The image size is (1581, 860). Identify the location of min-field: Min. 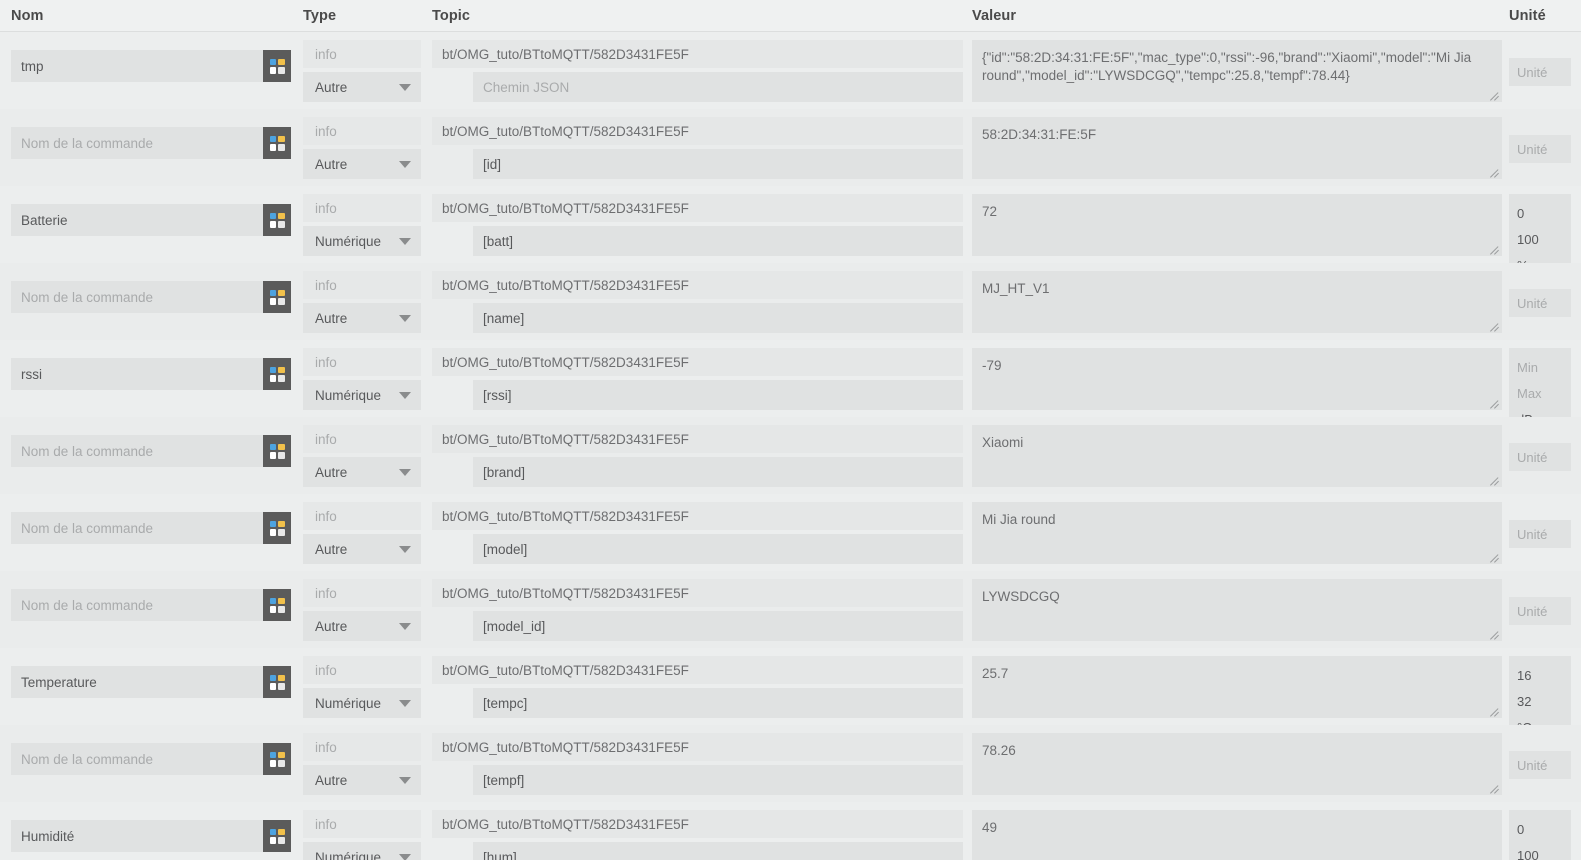
(1540, 367).